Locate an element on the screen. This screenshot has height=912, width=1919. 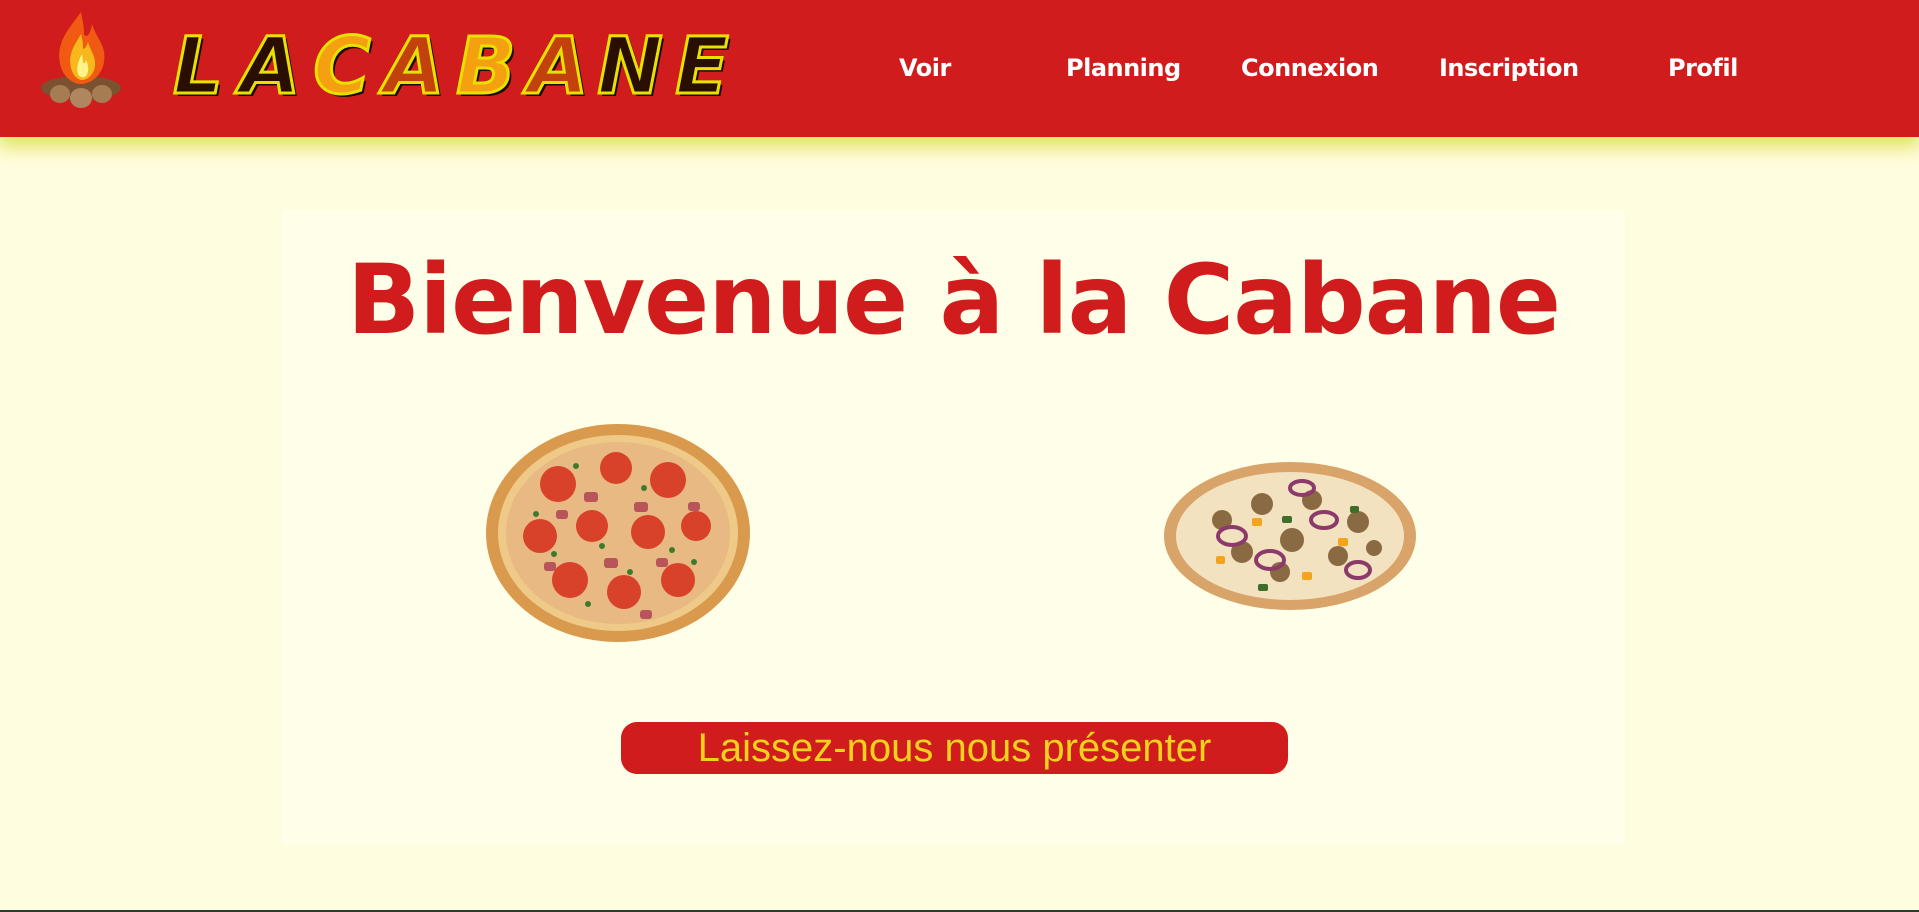
page-title: Bienvenue à la Cabane is located at coordinates (954, 300).